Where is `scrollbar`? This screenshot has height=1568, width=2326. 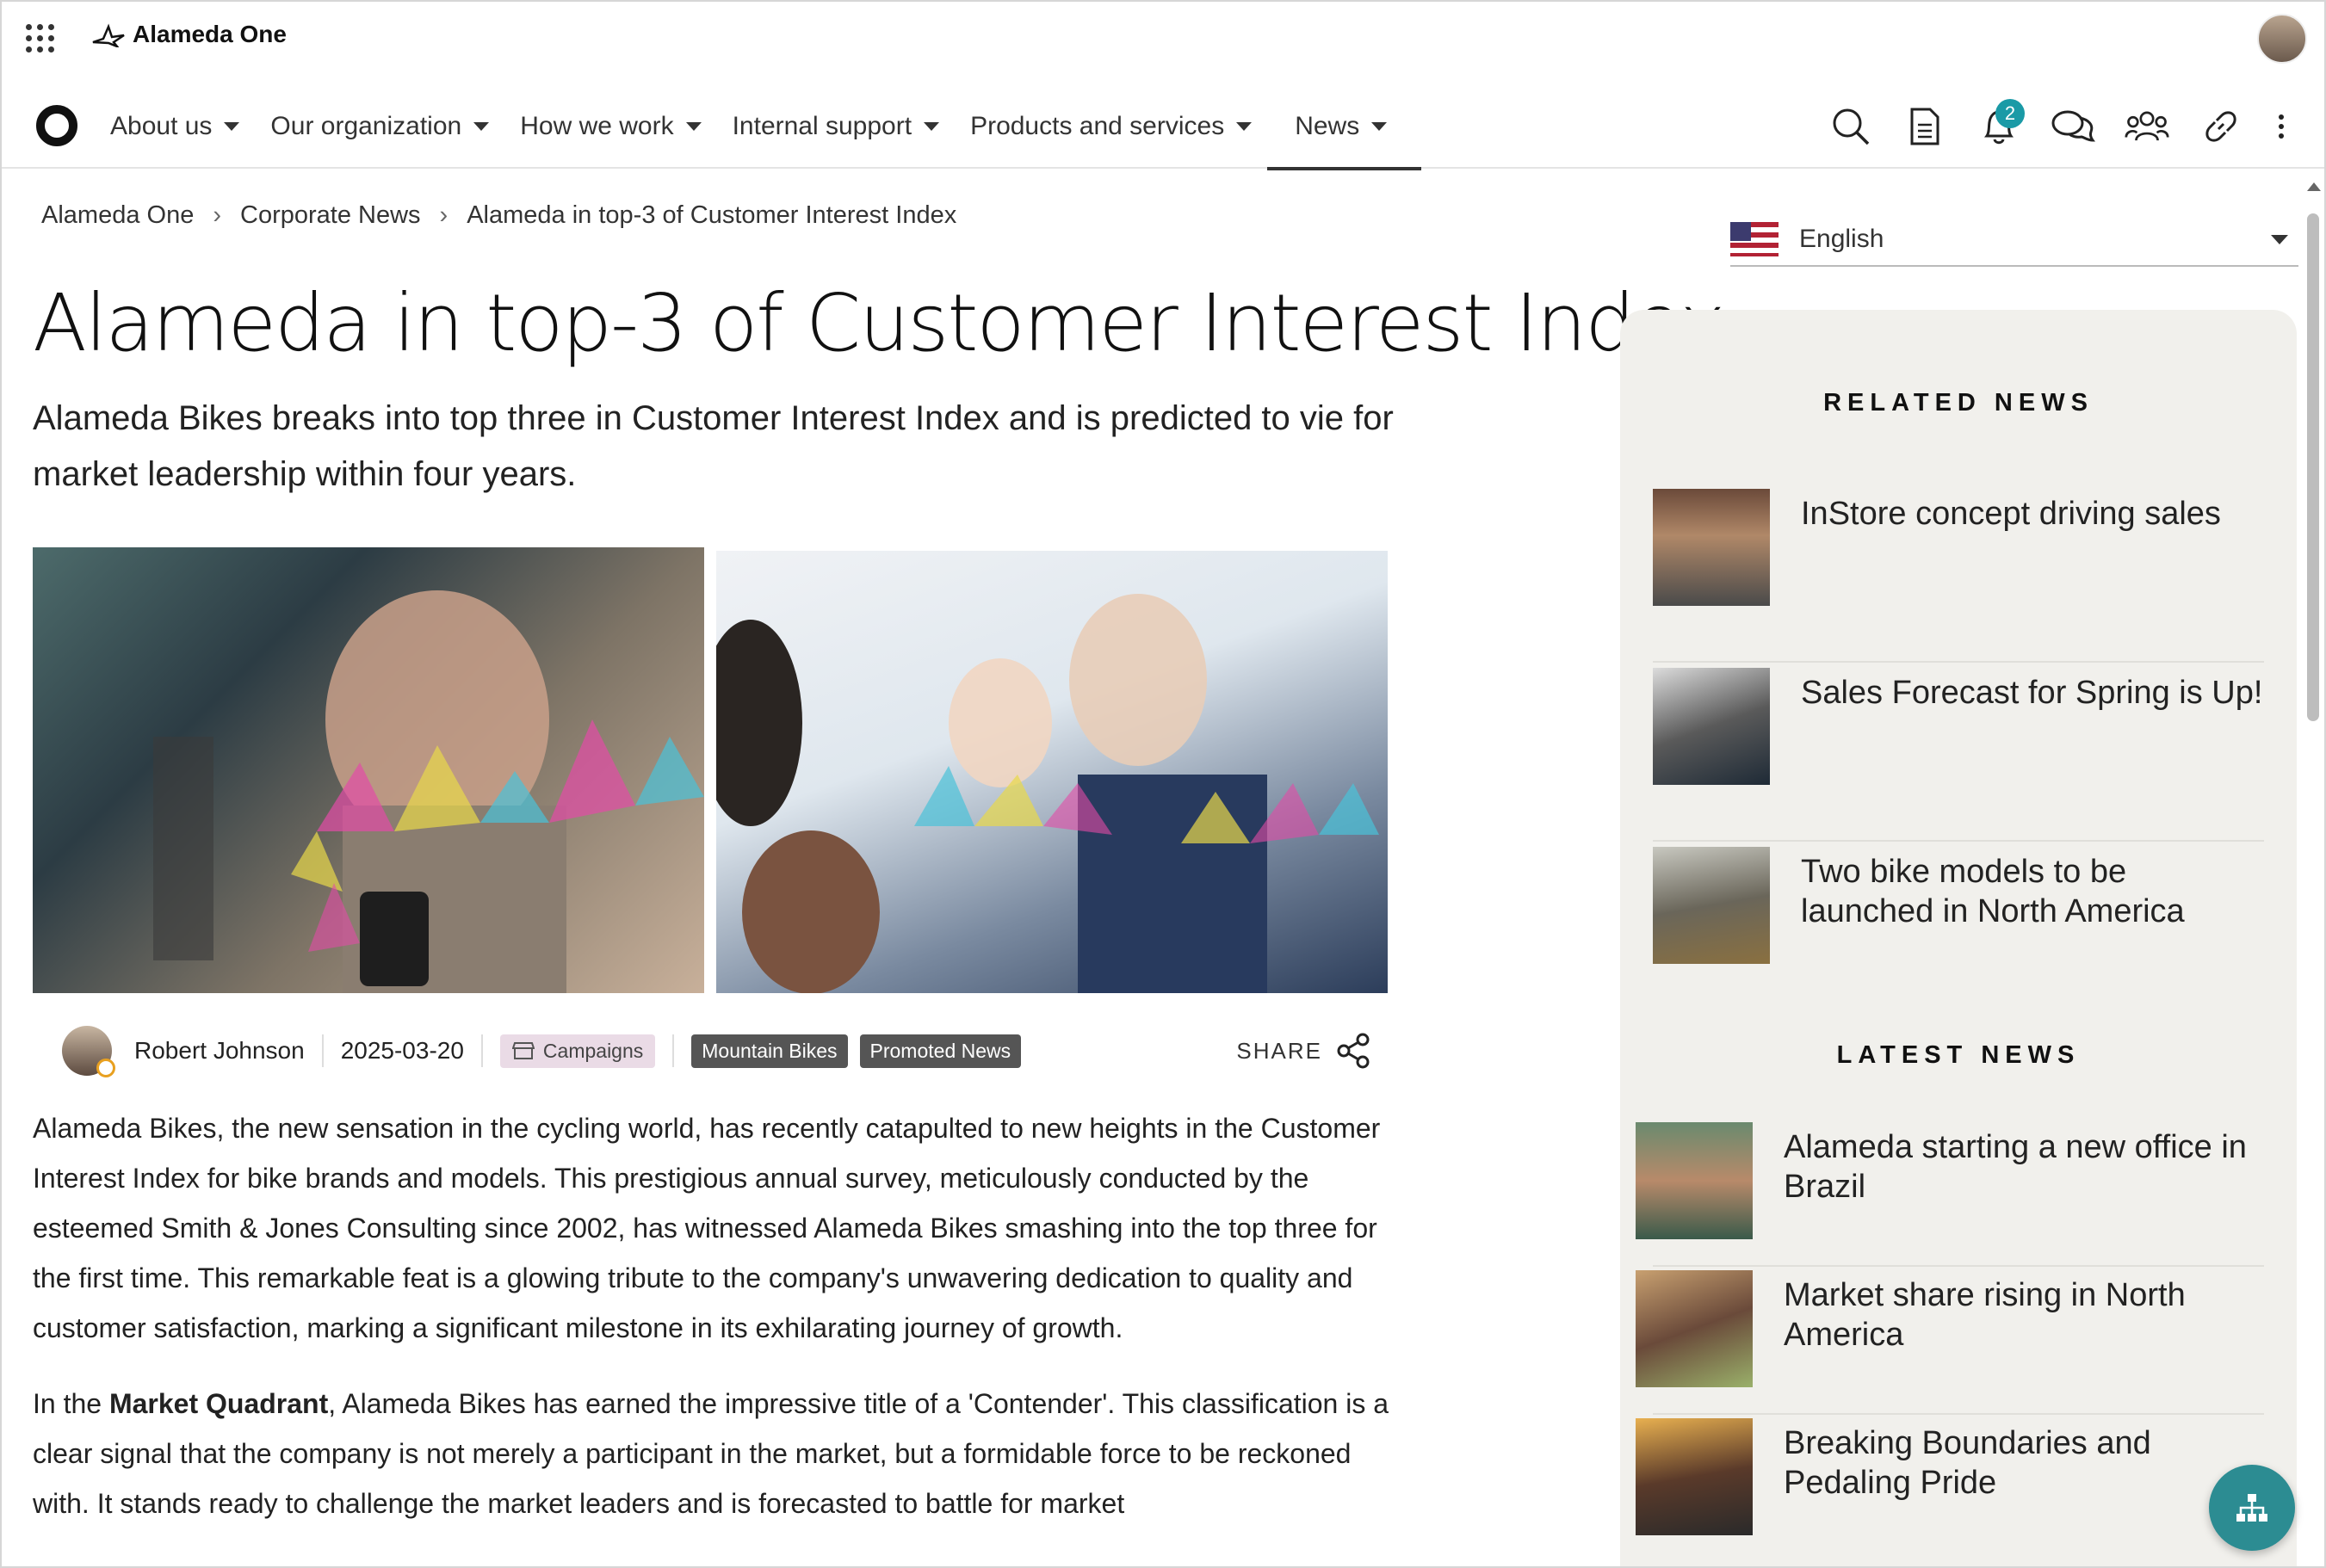
scrollbar is located at coordinates (2314, 870).